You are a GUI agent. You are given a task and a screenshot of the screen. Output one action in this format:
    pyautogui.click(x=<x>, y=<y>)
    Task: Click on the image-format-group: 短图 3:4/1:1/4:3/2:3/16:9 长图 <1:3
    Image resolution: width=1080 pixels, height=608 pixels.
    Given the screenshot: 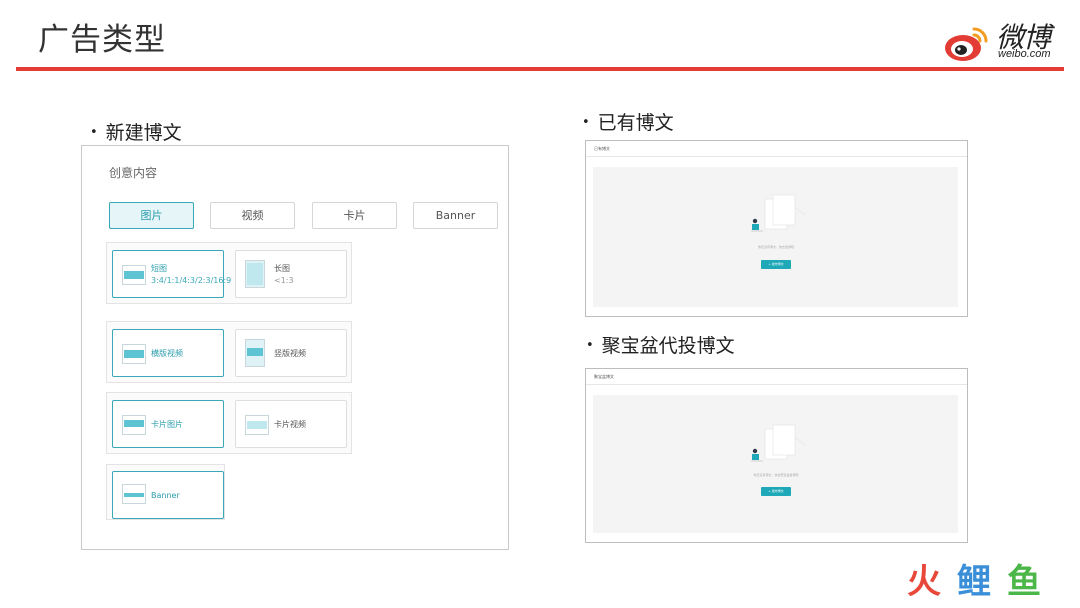 What is the action you would take?
    pyautogui.click(x=229, y=273)
    